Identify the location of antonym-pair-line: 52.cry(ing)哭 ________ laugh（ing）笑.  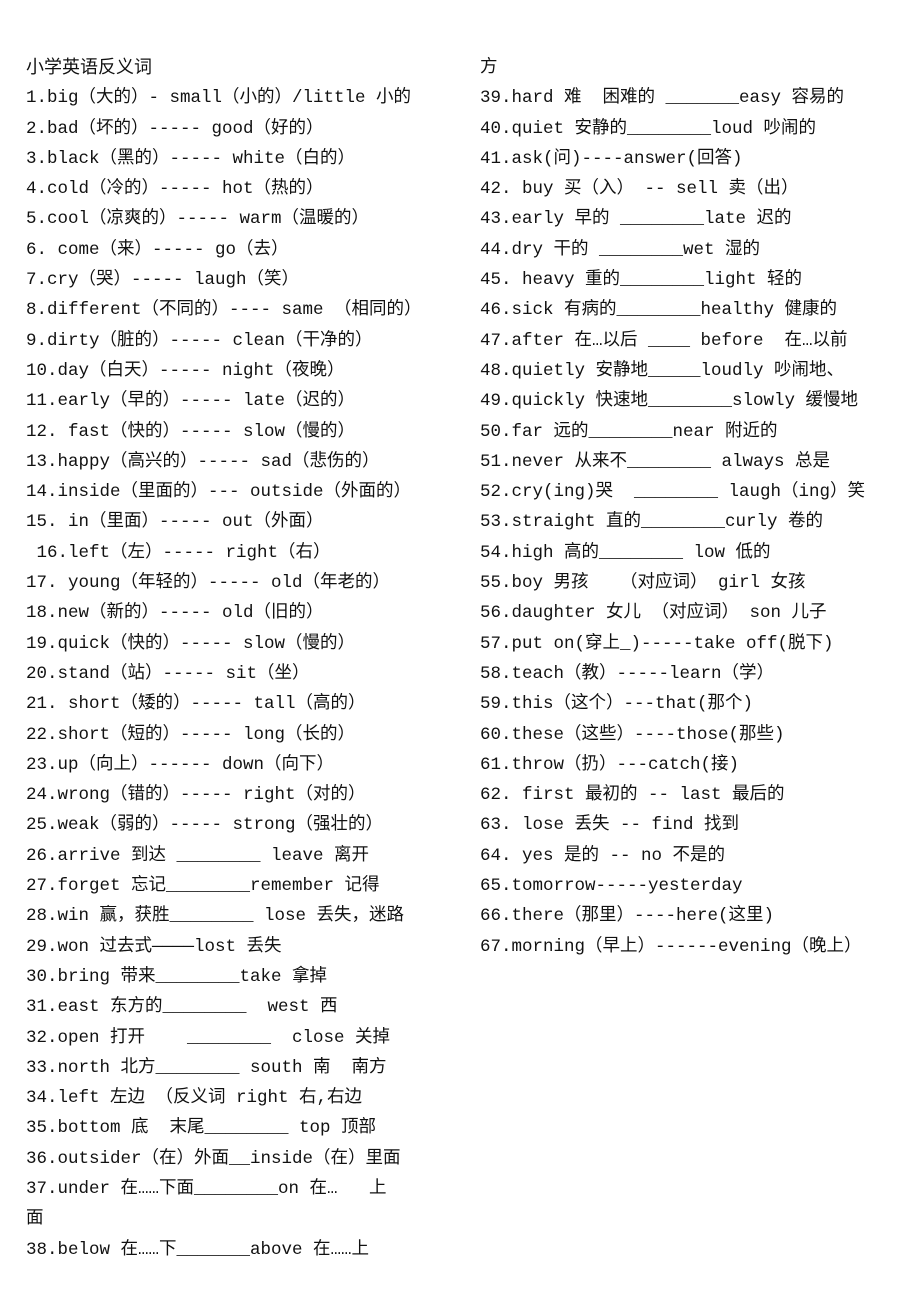
(673, 492).